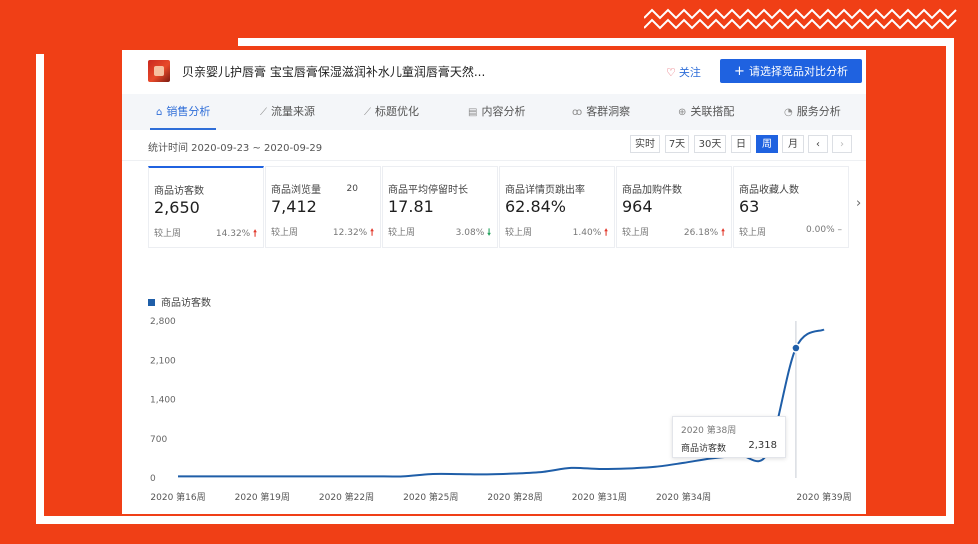 The image size is (978, 544). What do you see at coordinates (346, 497) in the screenshot?
I see `x-tick-label: 2020 第22周` at bounding box center [346, 497].